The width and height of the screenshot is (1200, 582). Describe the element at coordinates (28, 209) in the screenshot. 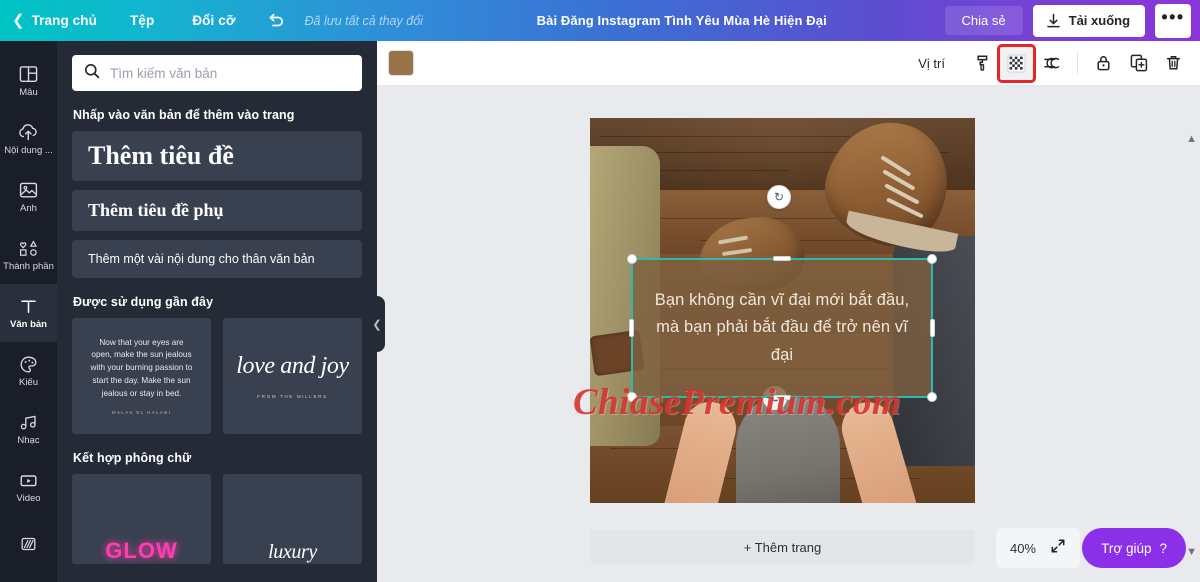

I see `sidebar-item-photos-label: Ảnh` at that location.